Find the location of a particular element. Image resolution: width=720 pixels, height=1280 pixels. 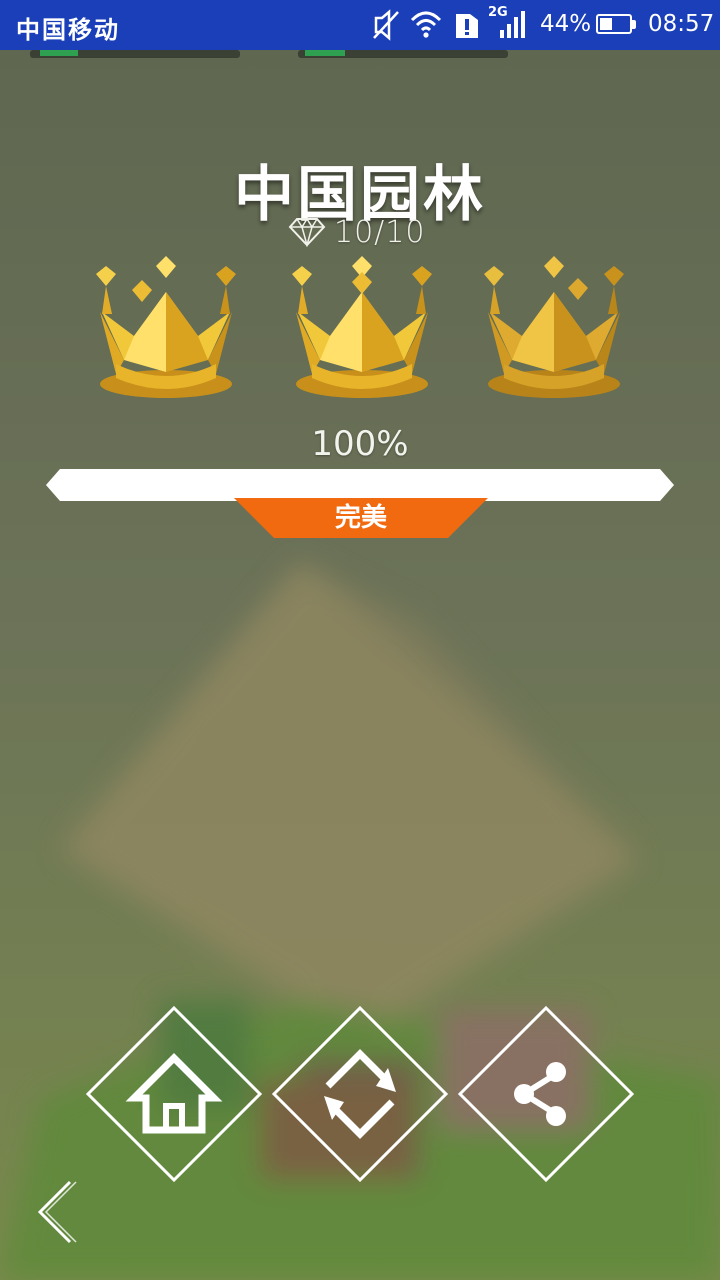

progress-bar-fill is located at coordinates (360, 485).